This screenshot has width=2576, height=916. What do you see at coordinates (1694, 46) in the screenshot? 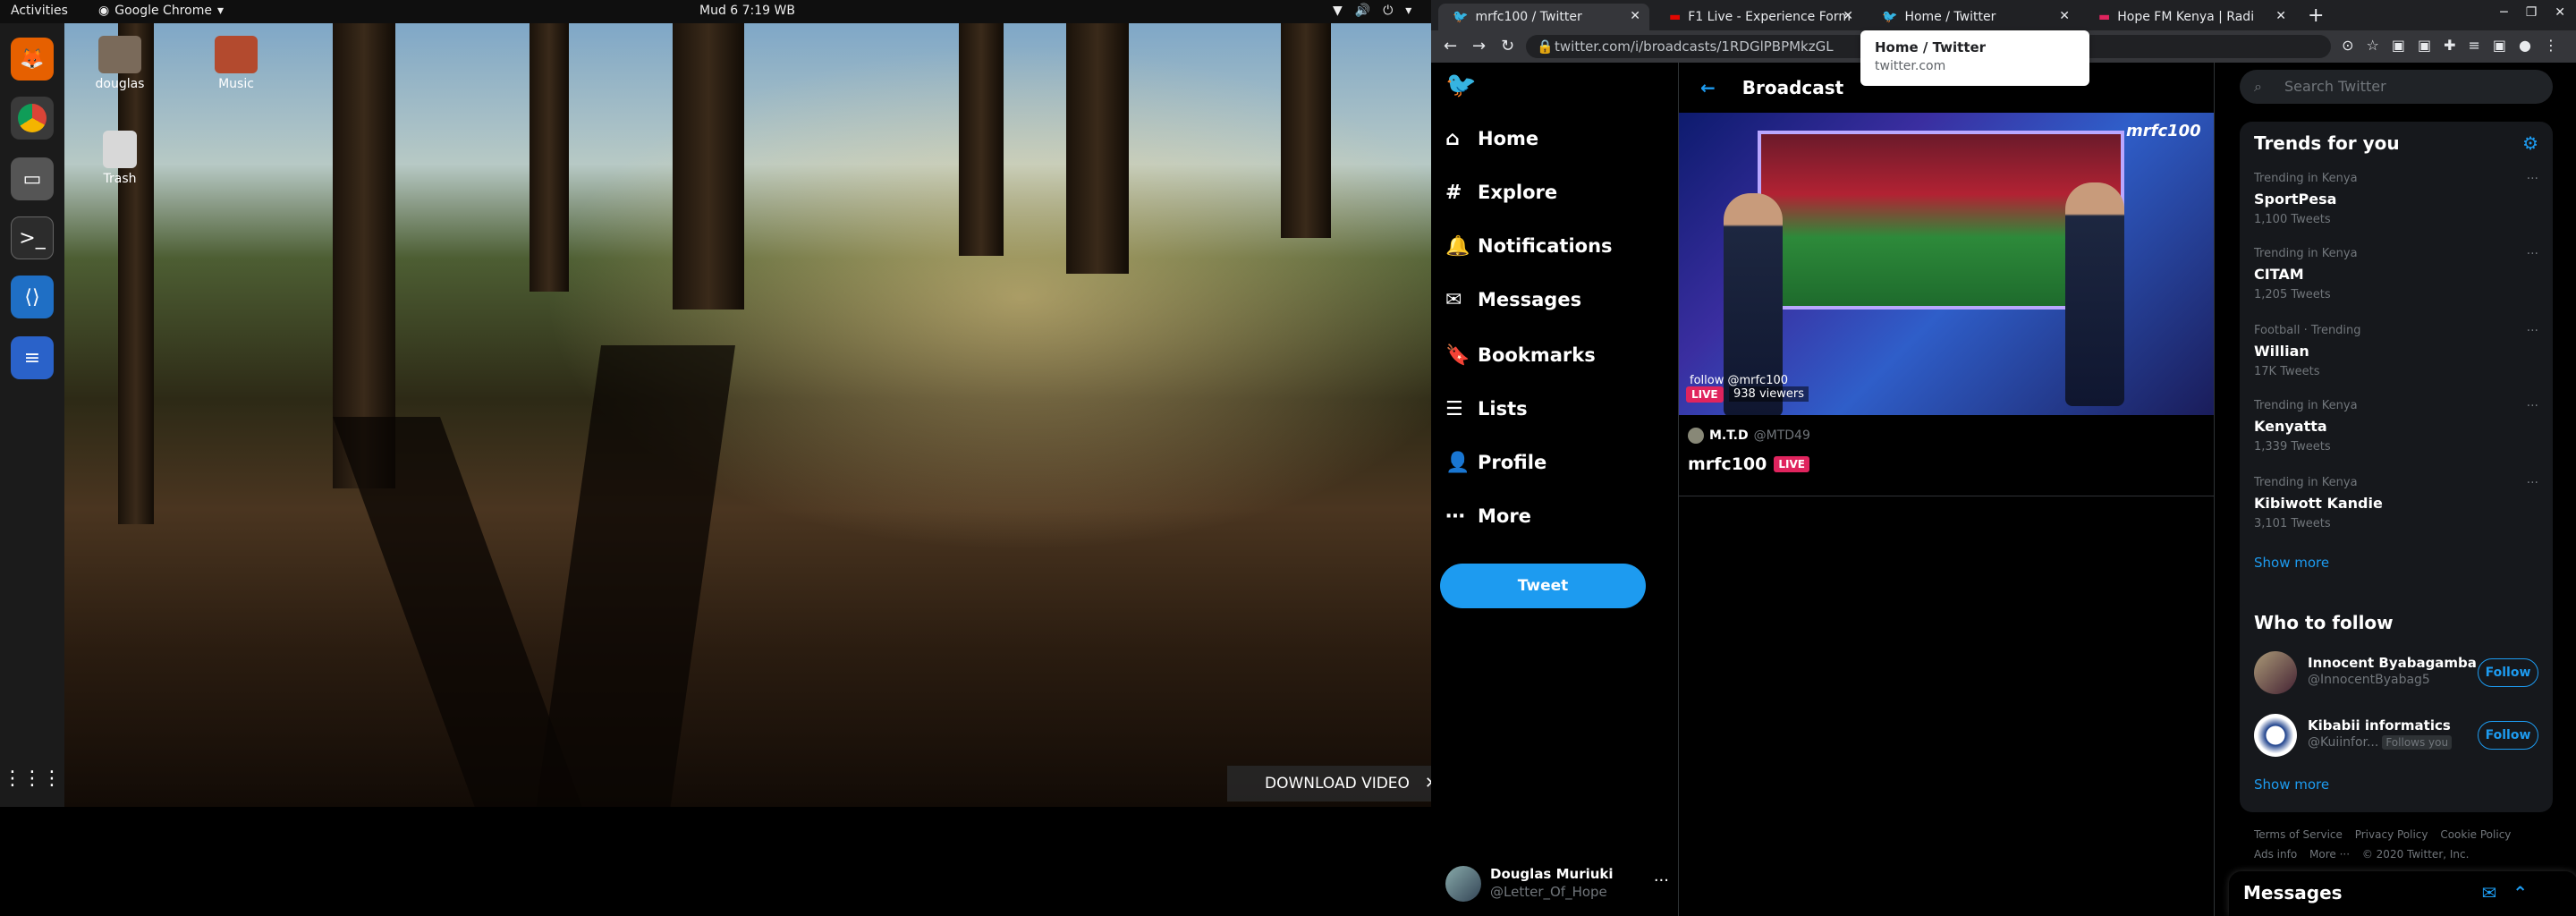
I see `address-bar-url: twitter.com/i/broadcasts/1RDGlPBPMkzGL` at bounding box center [1694, 46].